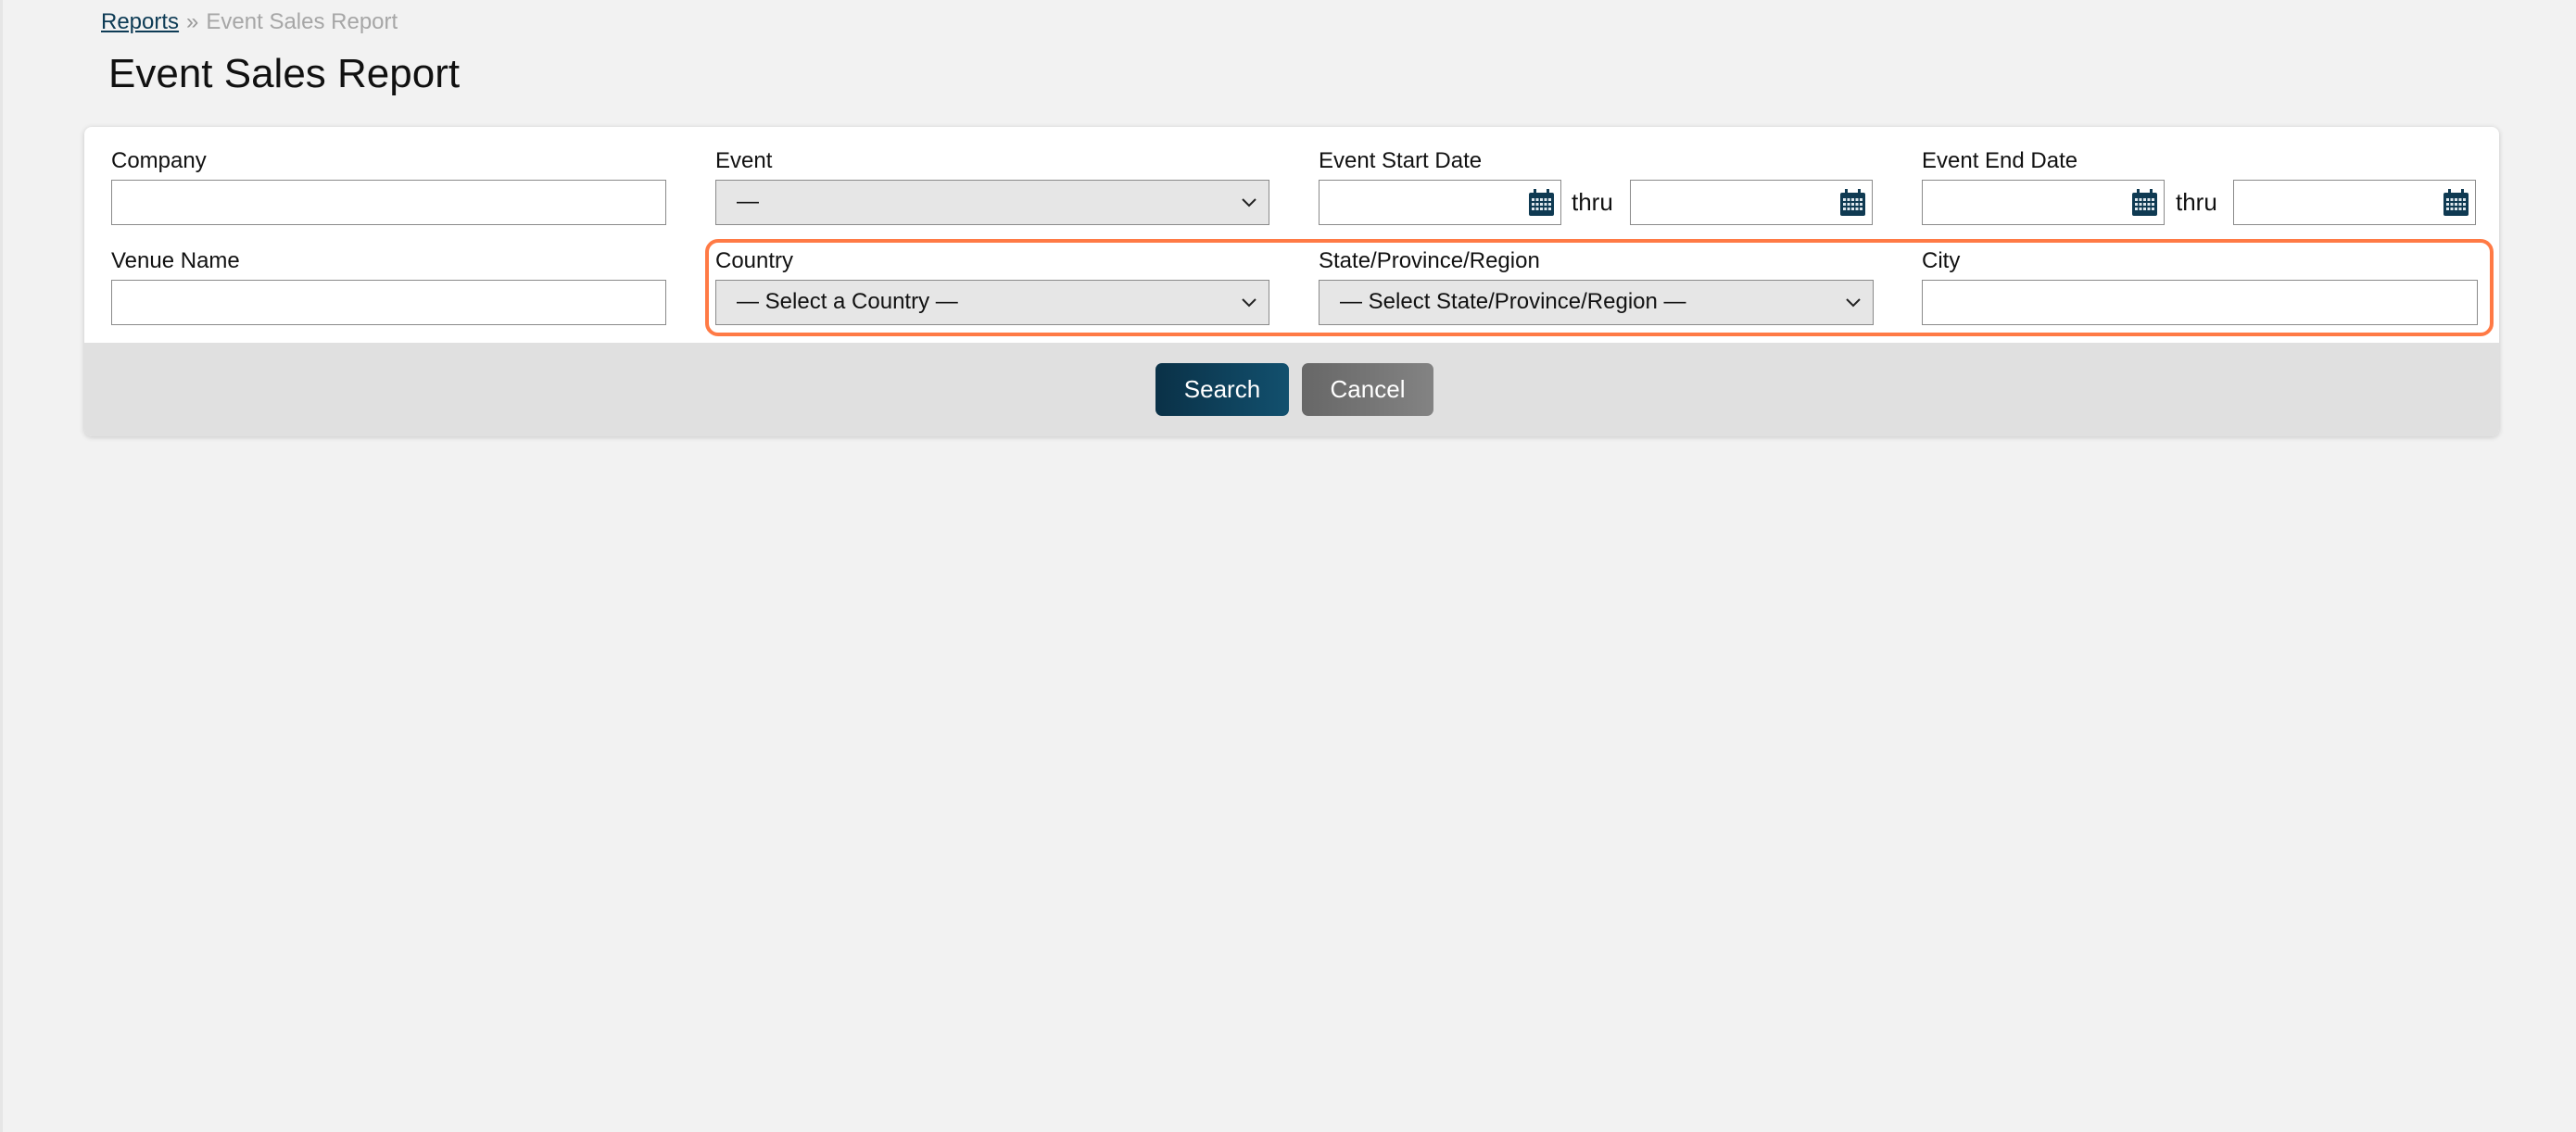 This screenshot has width=2576, height=1132. I want to click on form-actions-bar: Search Cancel, so click(1291, 389).